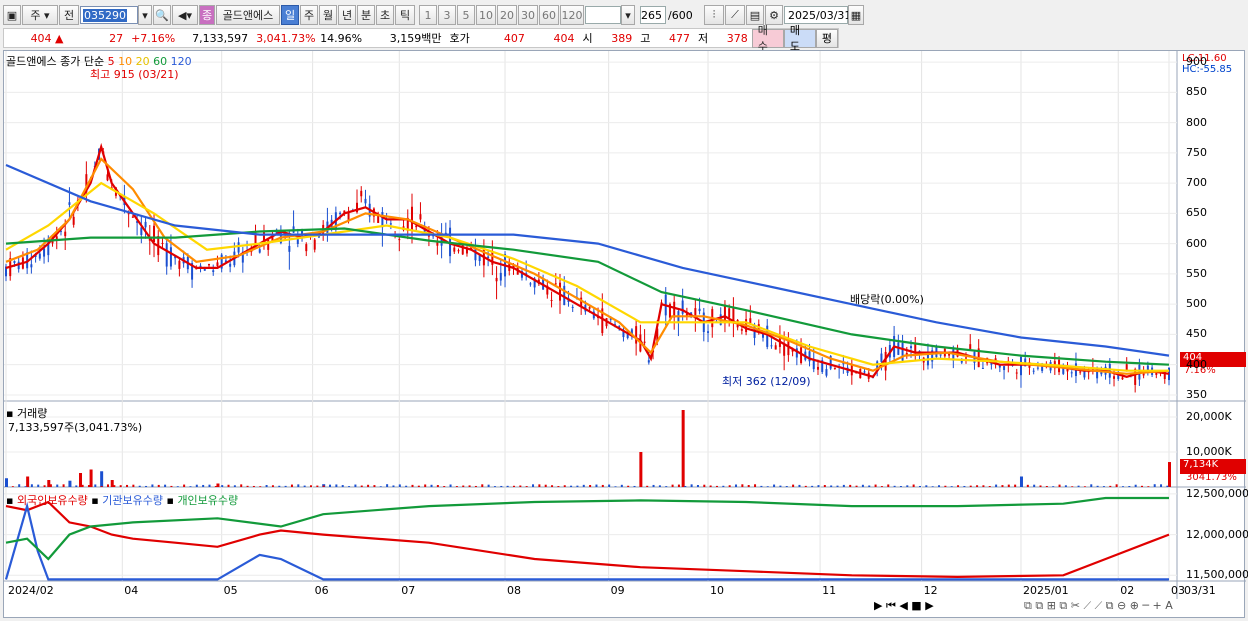 This screenshot has height=621, width=1248. What do you see at coordinates (1196, 62) in the screenshot?
I see `price-tick-label: 900` at bounding box center [1196, 62].